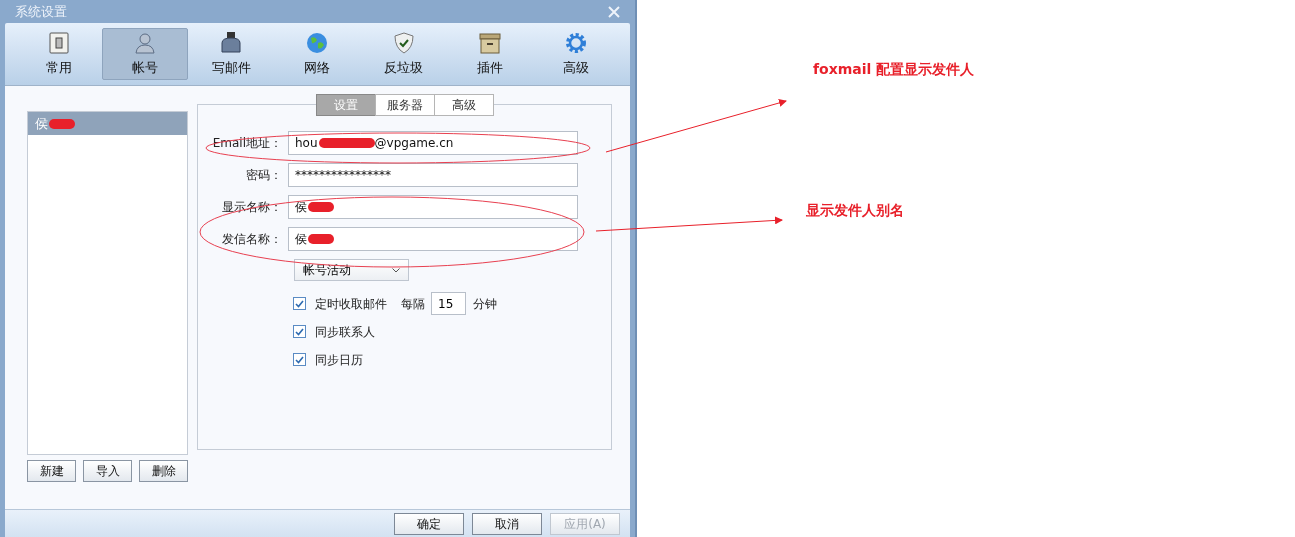 This screenshot has height=537, width=1295. Describe the element at coordinates (855, 210) in the screenshot. I see `annotation-text: 显示发件人别名` at that location.